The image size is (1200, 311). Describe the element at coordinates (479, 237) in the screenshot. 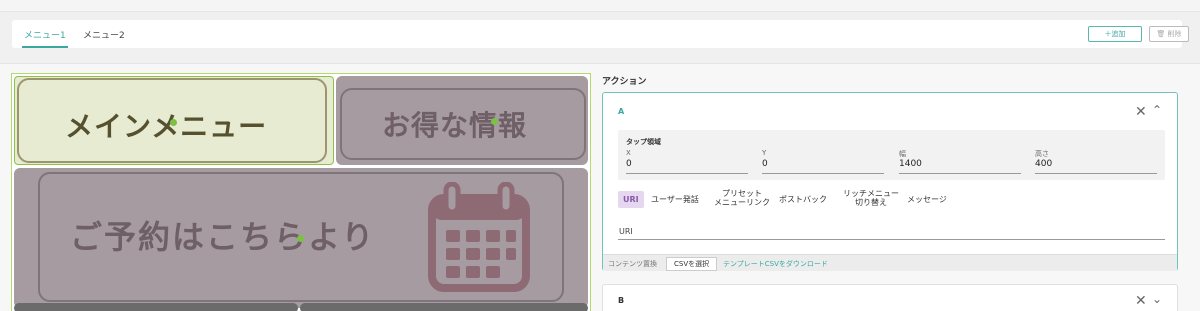

I see `calendar-icon` at that location.